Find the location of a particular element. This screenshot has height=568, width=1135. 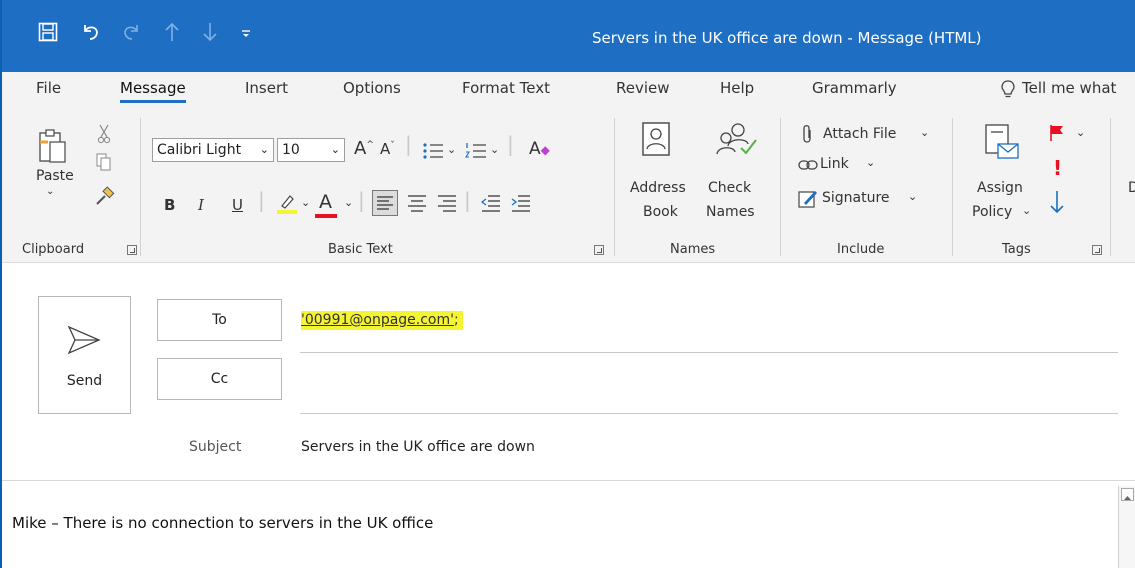

clipboard-launcher-icon is located at coordinates (132, 250).